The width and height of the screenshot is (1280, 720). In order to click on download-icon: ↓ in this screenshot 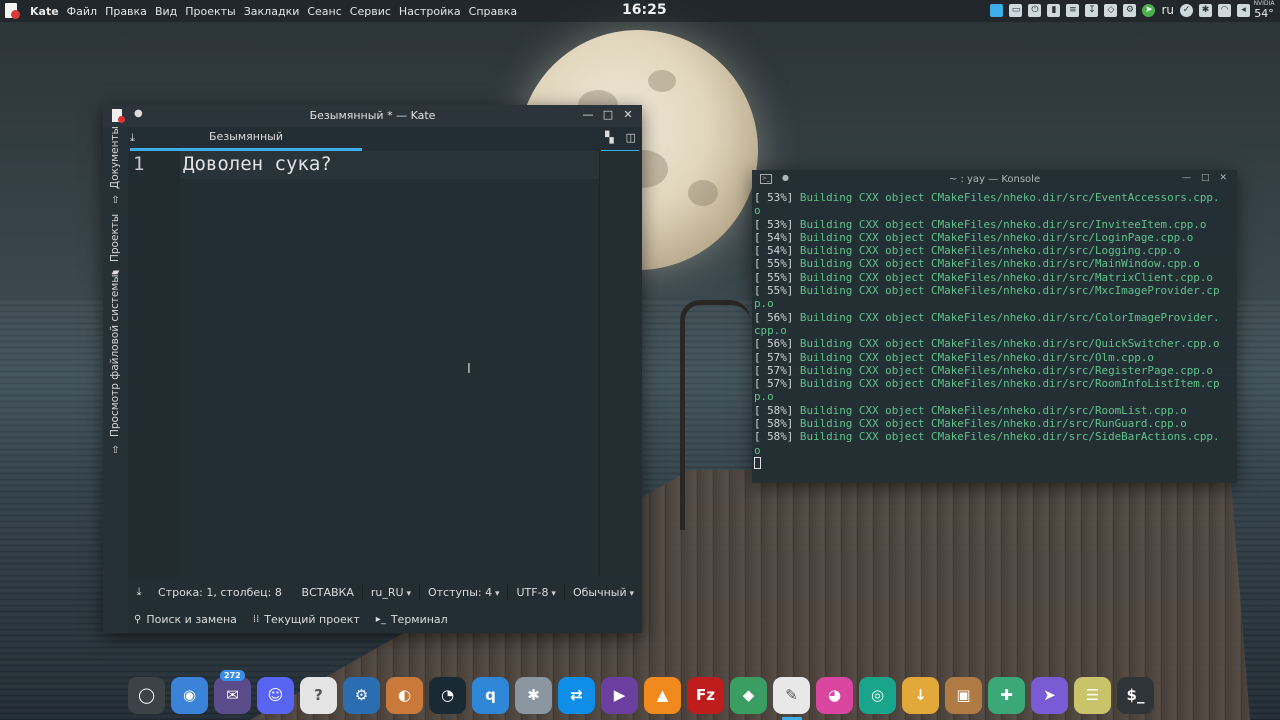, I will do `click(920, 695)`.